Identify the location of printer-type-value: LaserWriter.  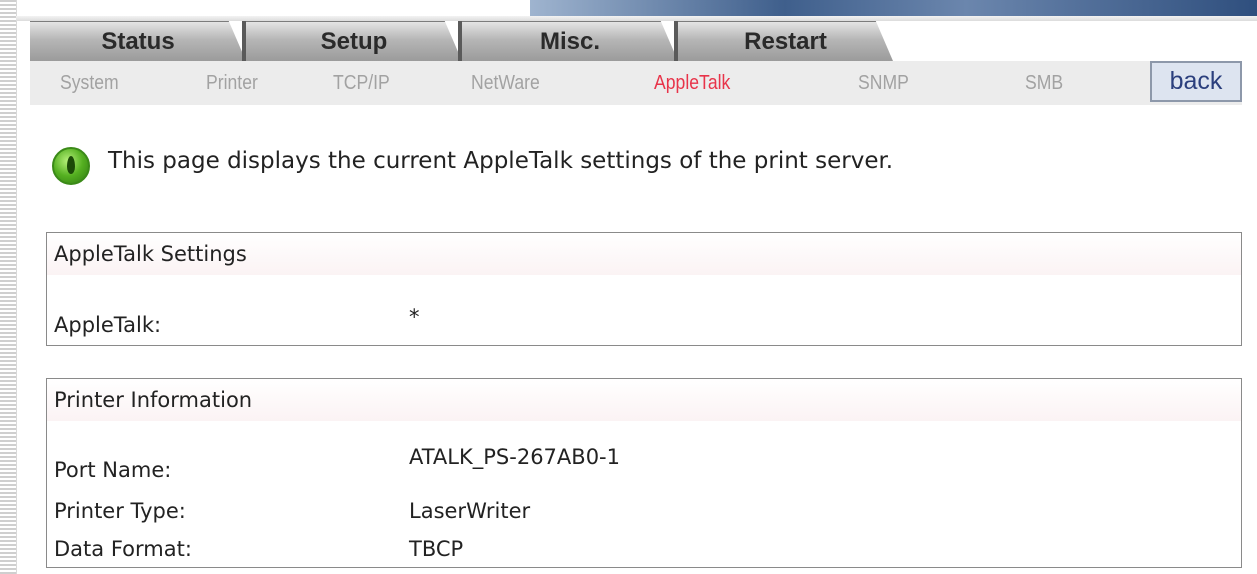
(470, 511).